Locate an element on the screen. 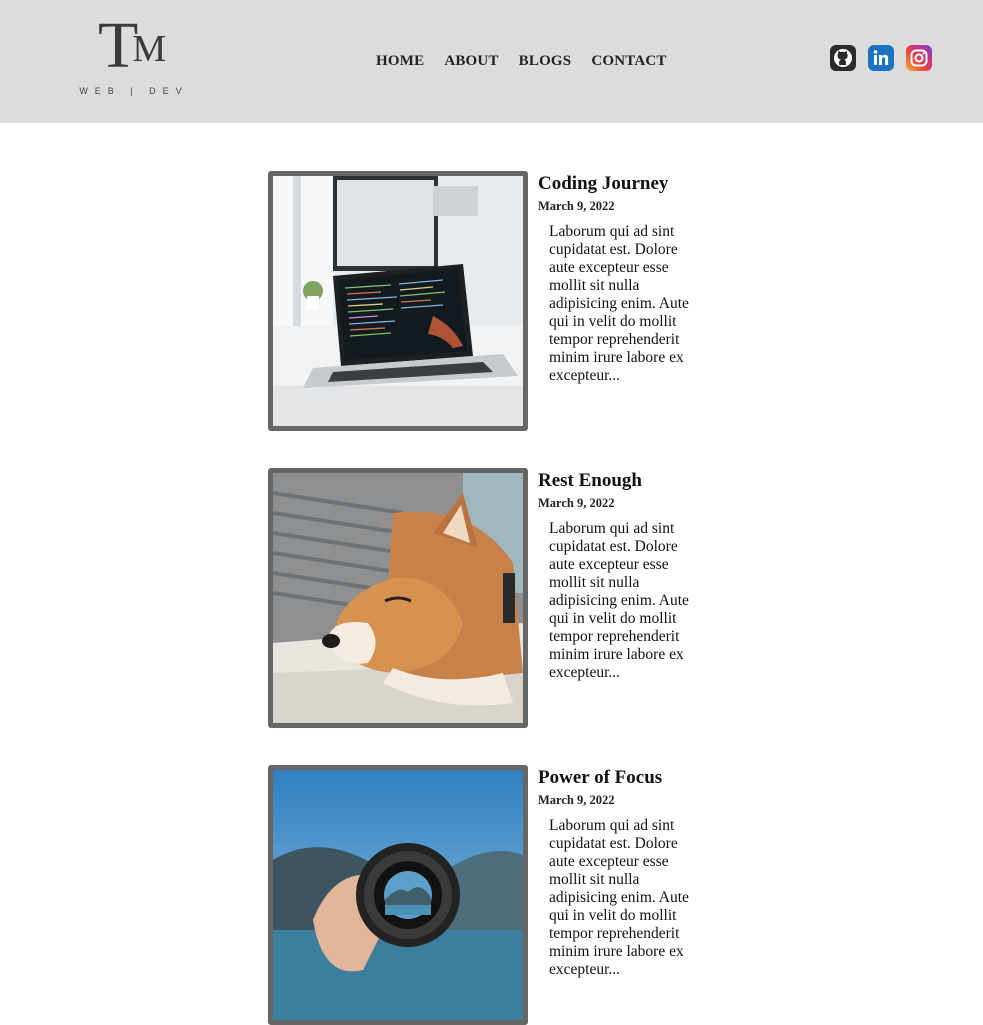 The width and height of the screenshot is (983, 1025). logo-mark: TM is located at coordinates (132, 47).